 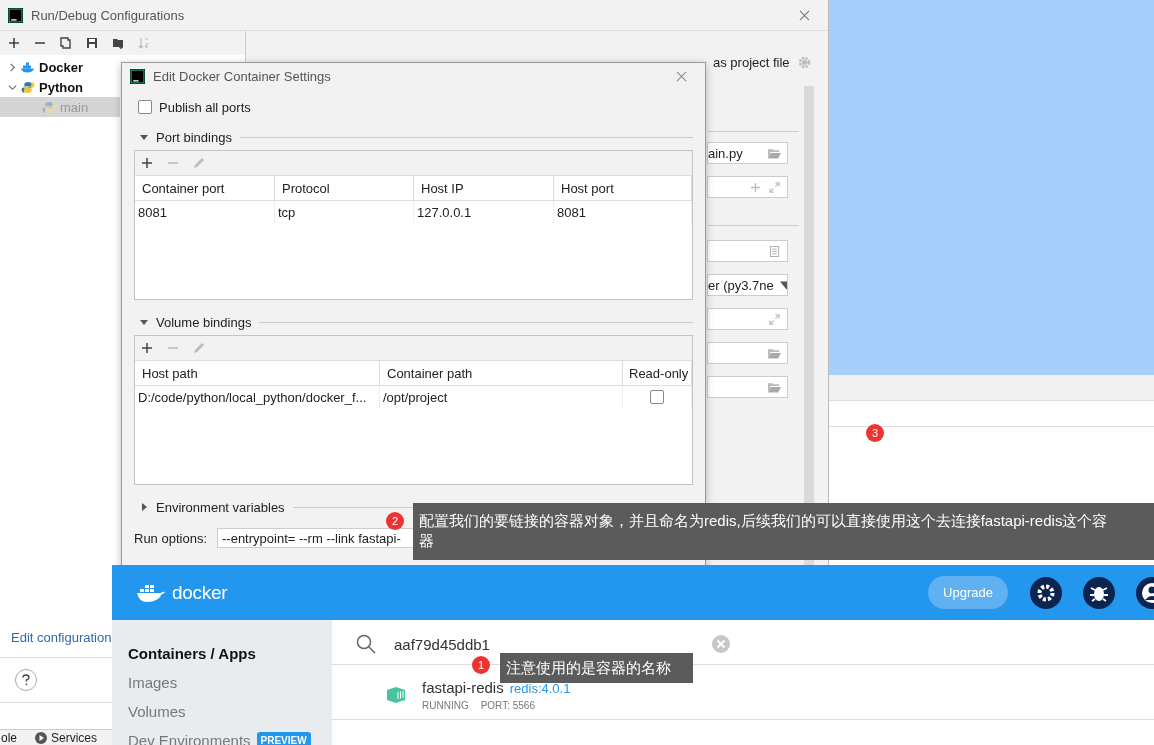 I want to click on section-title: Environment variables, so click(x=220, y=507).